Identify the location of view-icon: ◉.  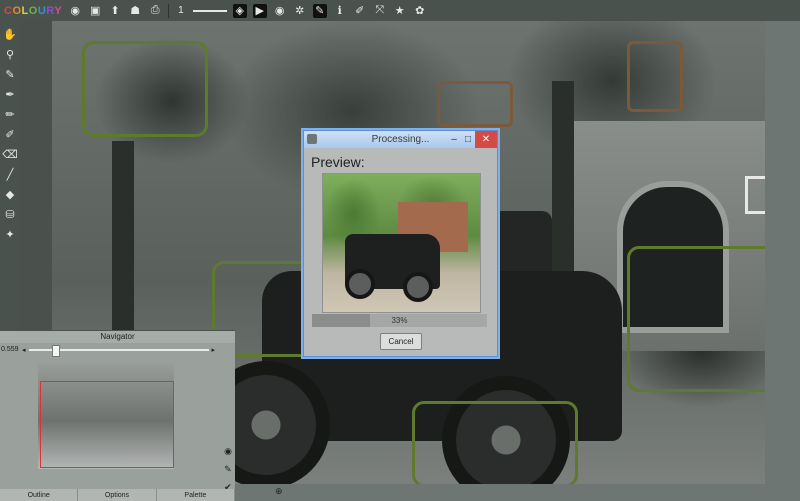
(228, 451).